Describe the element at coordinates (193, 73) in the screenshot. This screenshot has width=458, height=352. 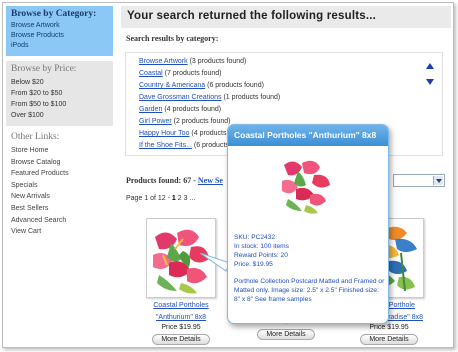
I see `category-count: (7 products found)` at that location.